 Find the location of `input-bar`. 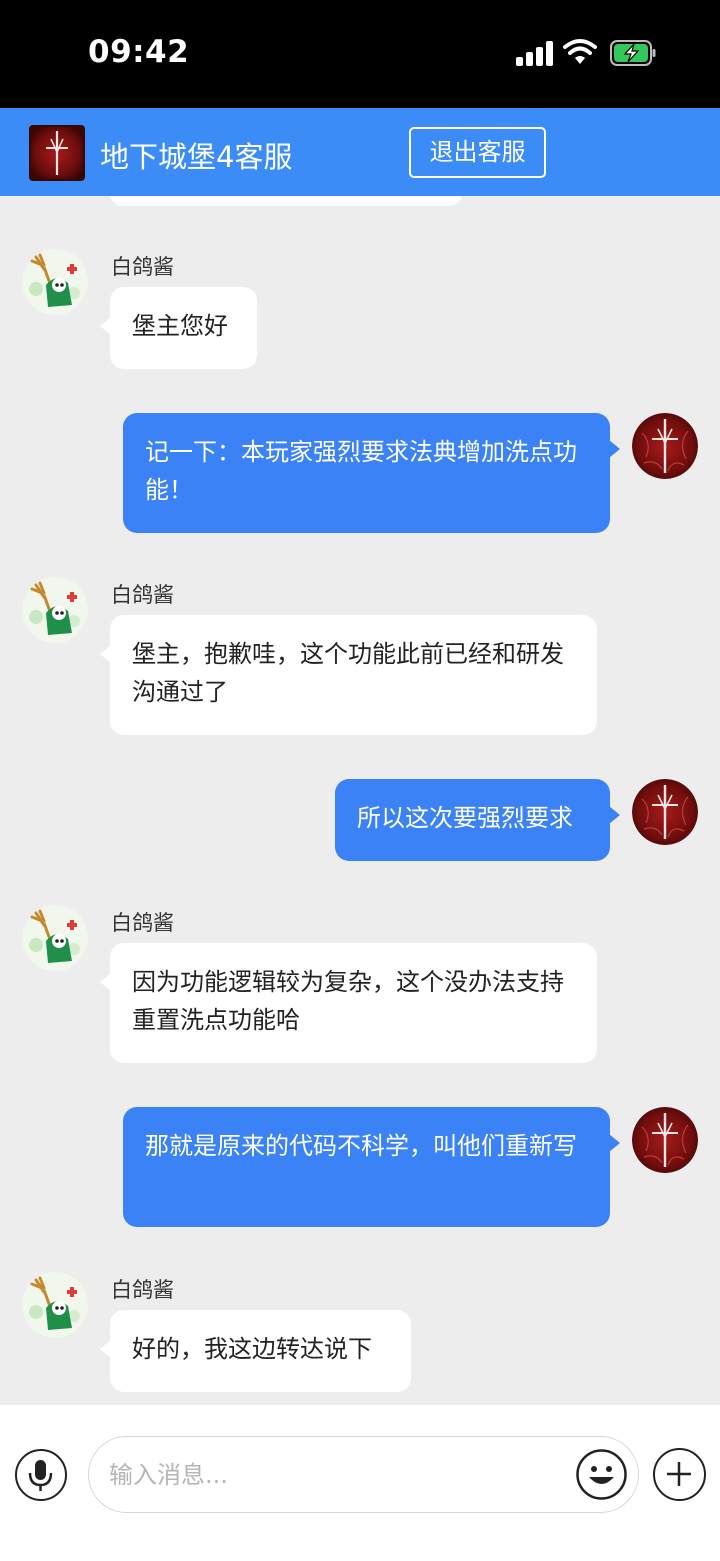

input-bar is located at coordinates (360, 1483).